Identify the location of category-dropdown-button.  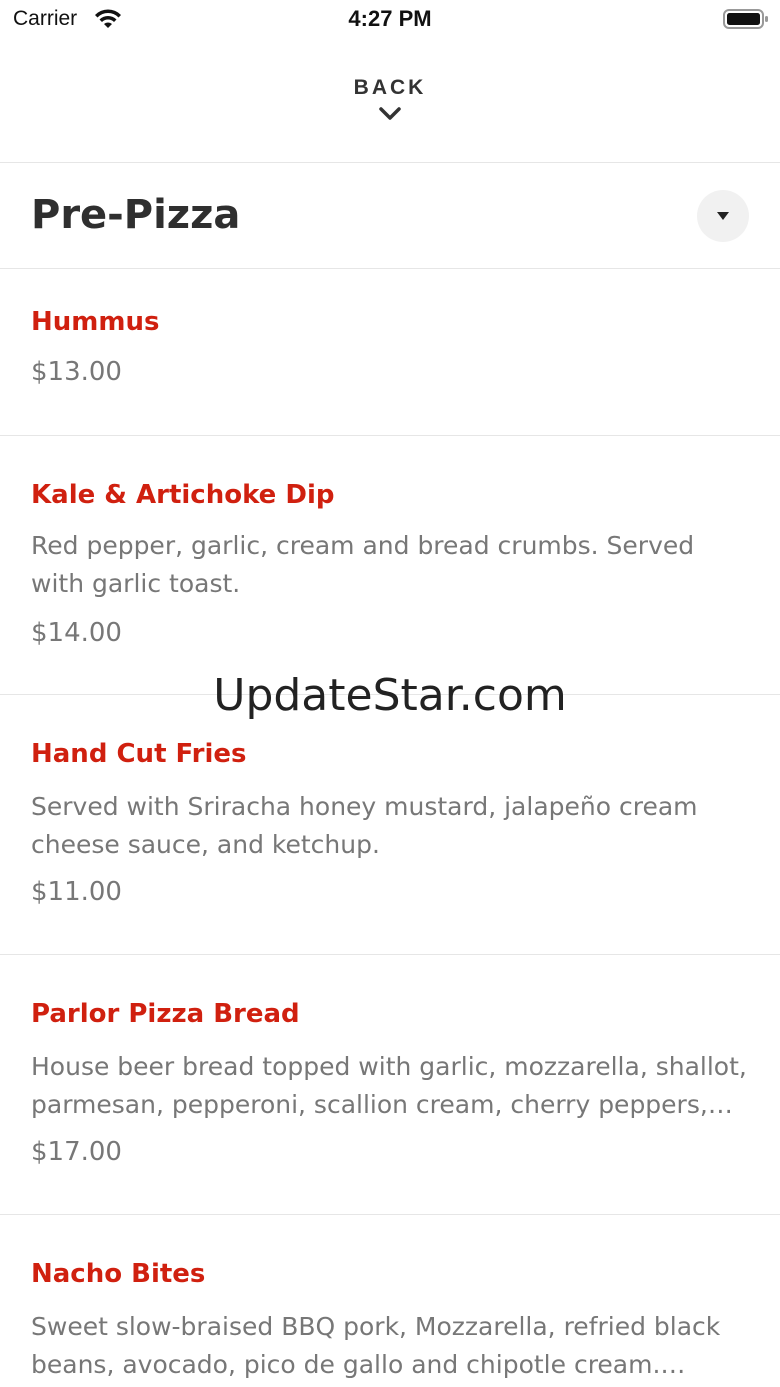
(723, 216).